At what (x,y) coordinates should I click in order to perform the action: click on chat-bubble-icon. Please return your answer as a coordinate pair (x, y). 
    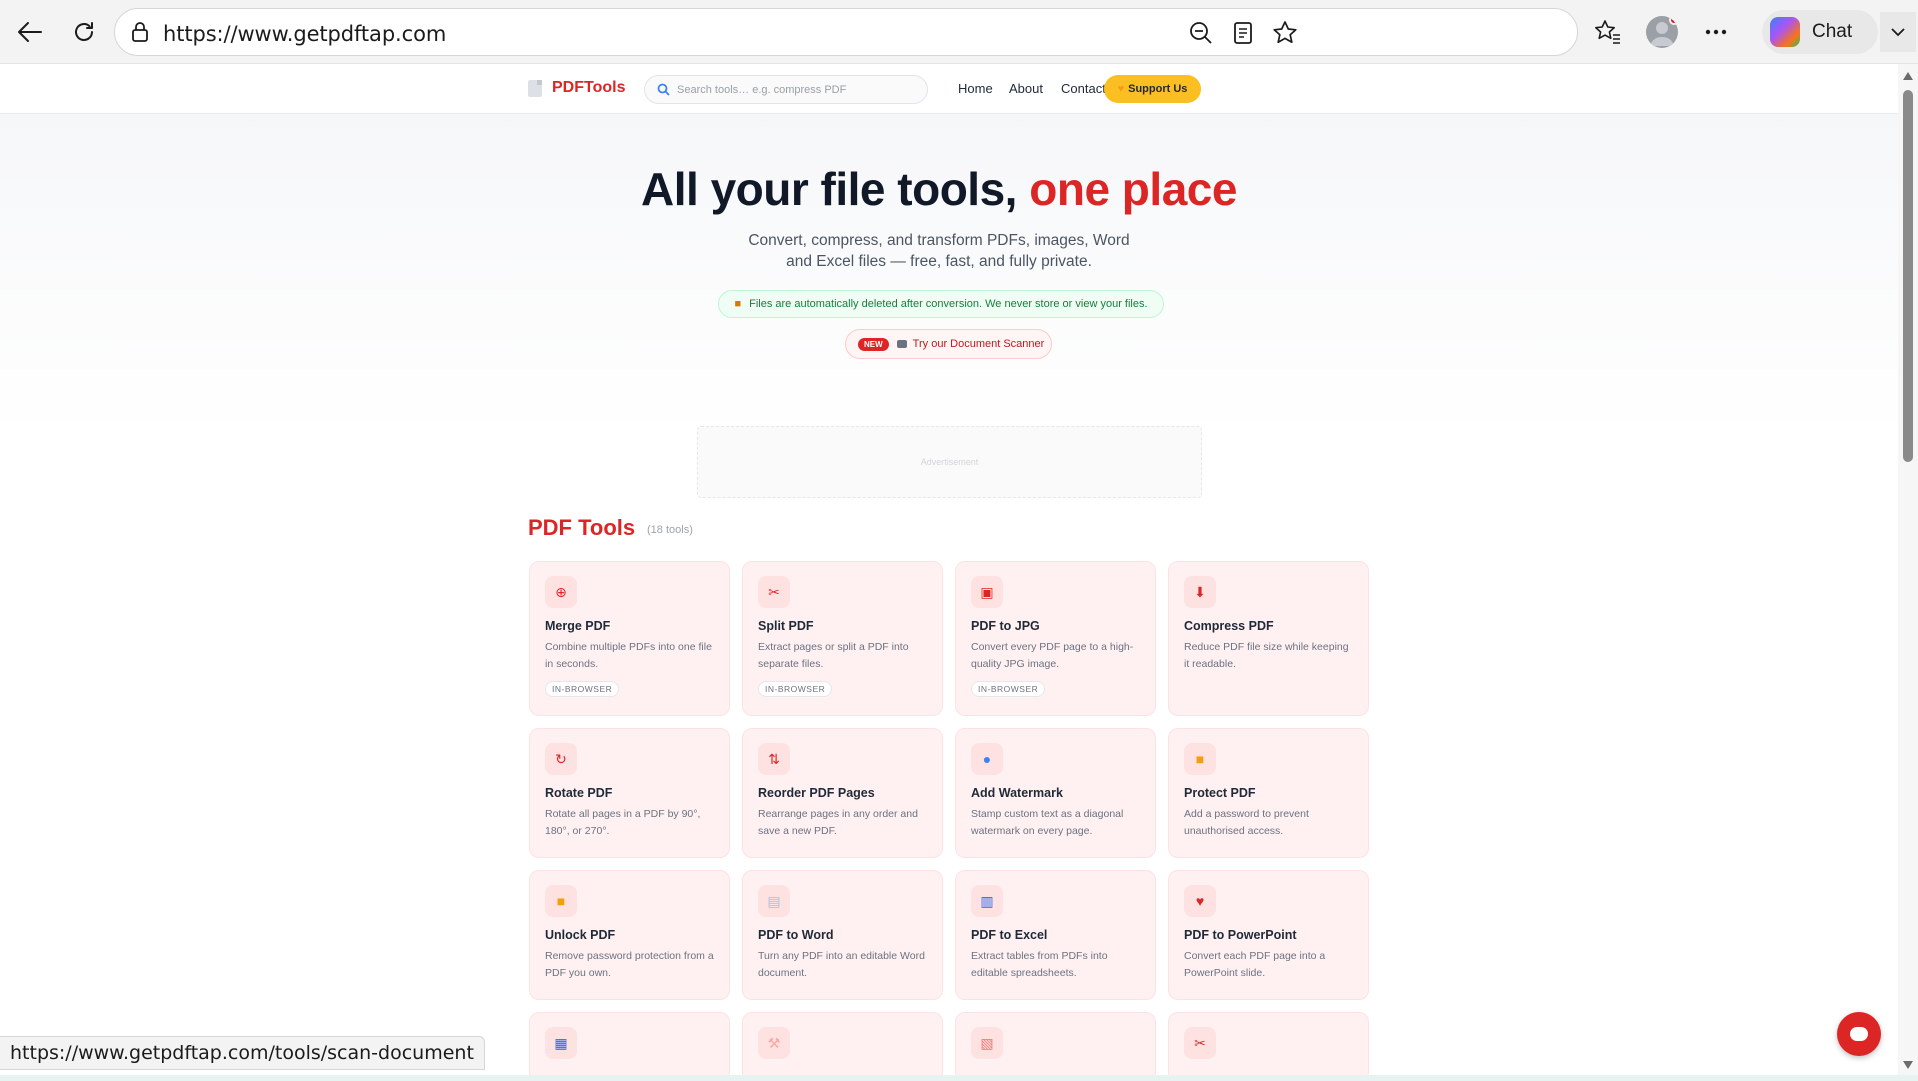
    Looking at the image, I should click on (1859, 1034).